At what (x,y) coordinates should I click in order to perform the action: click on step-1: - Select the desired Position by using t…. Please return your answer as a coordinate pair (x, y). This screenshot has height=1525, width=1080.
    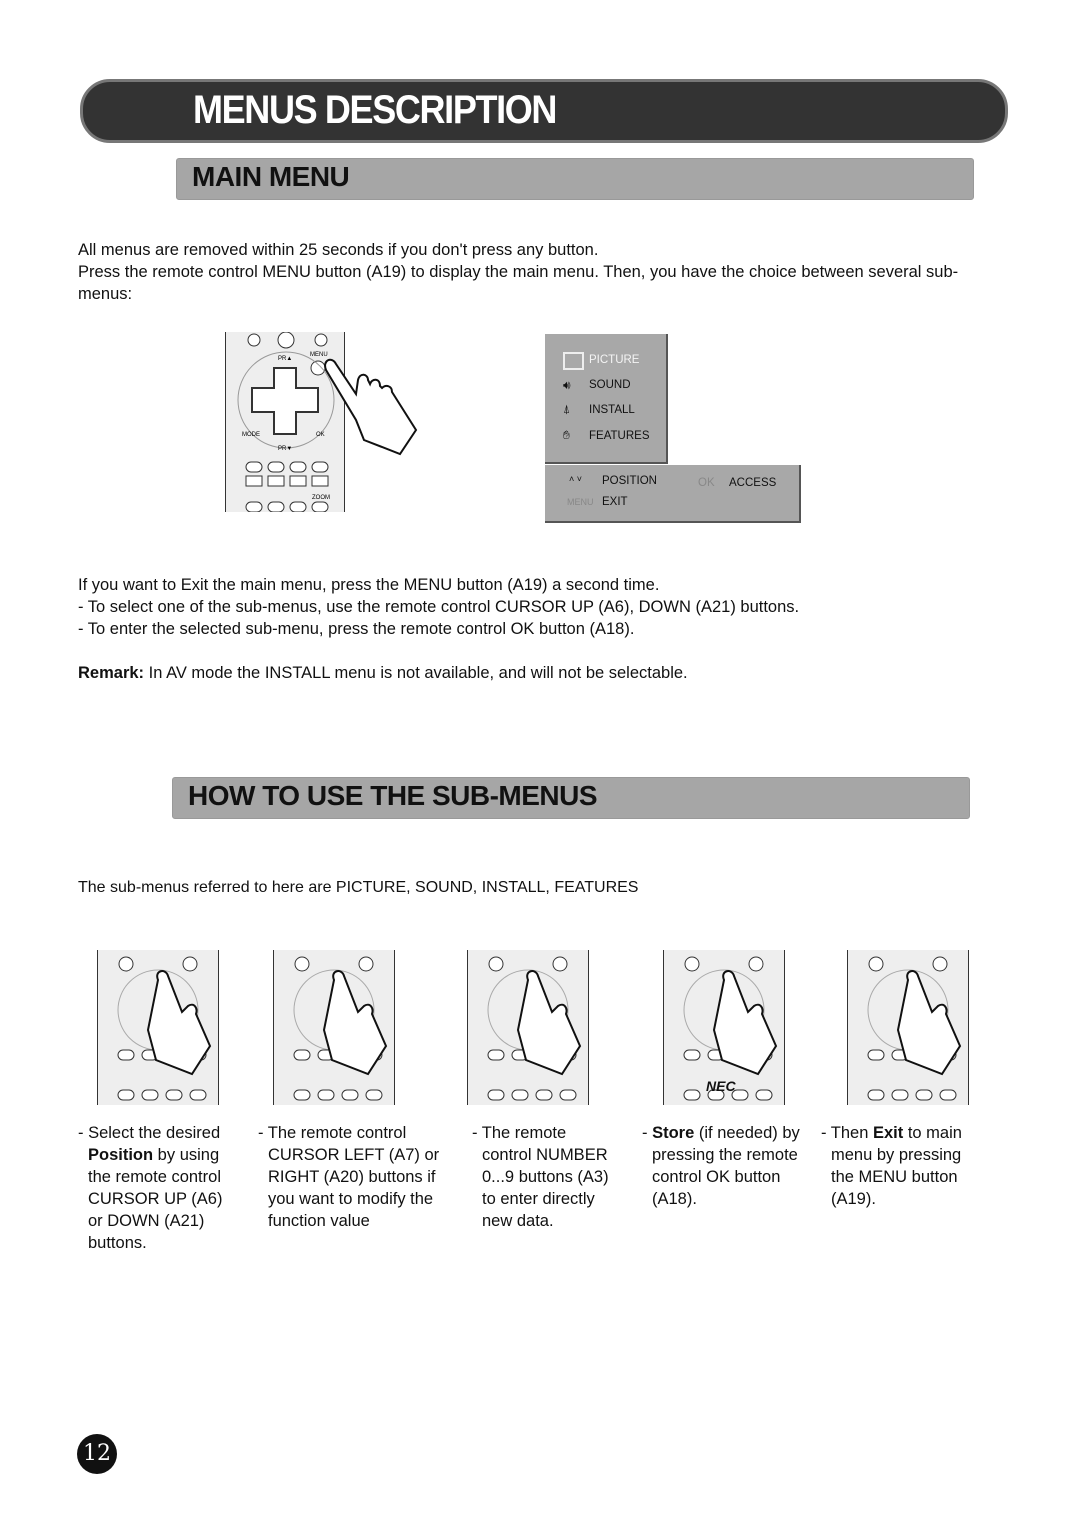
    Looking at the image, I should click on (150, 1188).